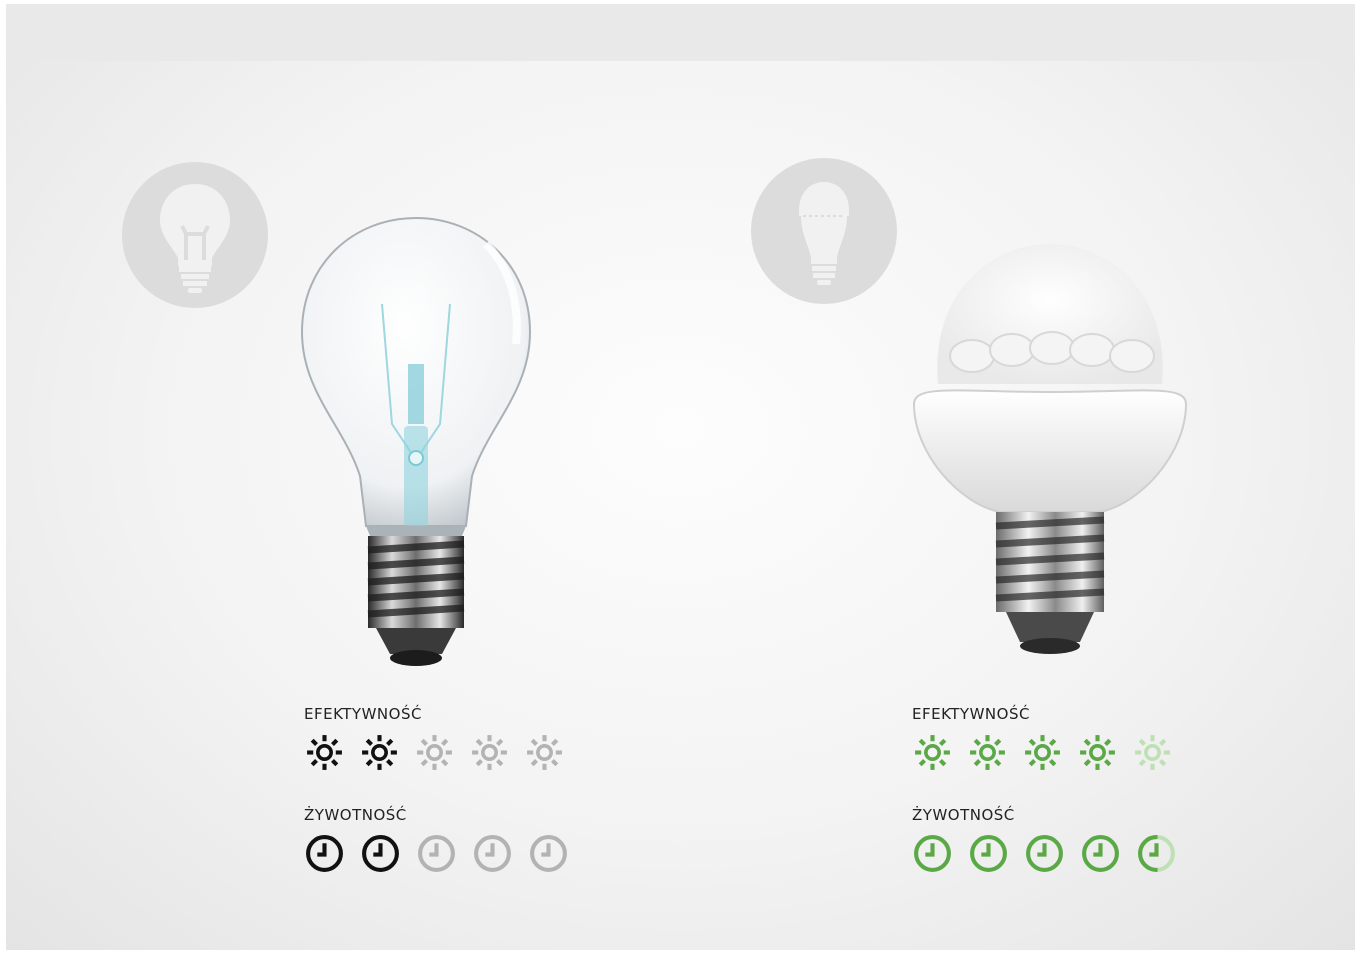 This screenshot has width=1361, height=953. I want to click on led-bulb-icon, so click(824, 233).